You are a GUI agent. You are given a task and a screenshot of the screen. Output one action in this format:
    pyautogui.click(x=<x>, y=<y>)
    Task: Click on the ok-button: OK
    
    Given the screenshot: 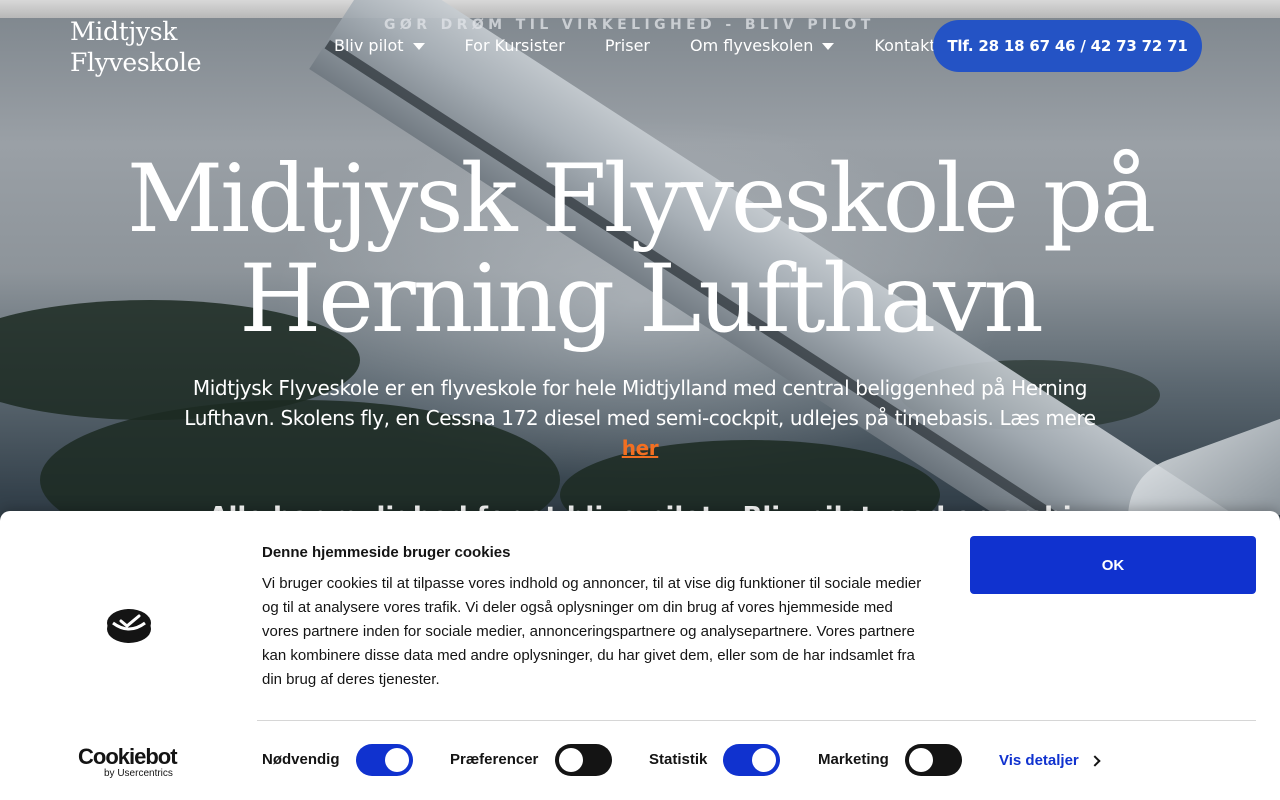 What is the action you would take?
    pyautogui.click(x=1113, y=565)
    